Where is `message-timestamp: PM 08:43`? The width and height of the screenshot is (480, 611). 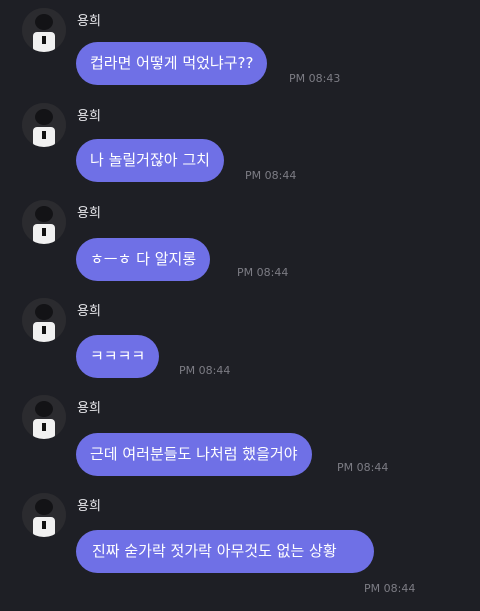 message-timestamp: PM 08:43 is located at coordinates (315, 78).